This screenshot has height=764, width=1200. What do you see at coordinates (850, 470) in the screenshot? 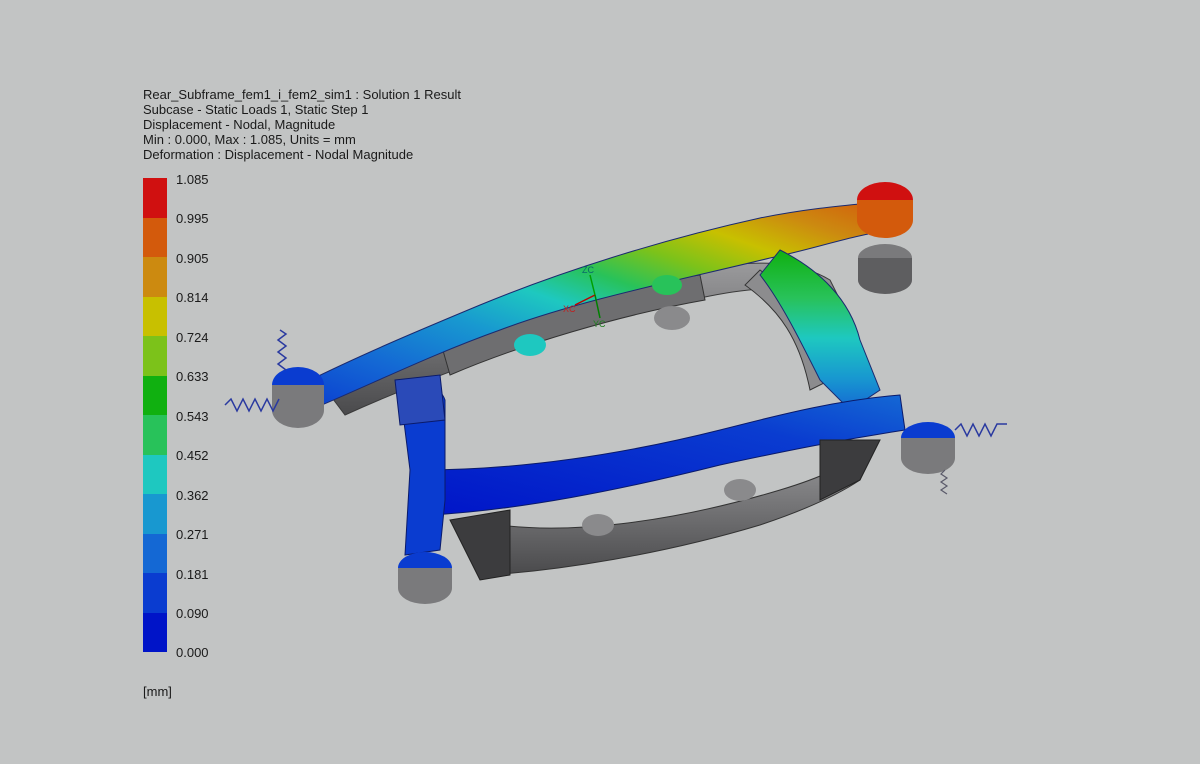
I see `right-bracket` at bounding box center [850, 470].